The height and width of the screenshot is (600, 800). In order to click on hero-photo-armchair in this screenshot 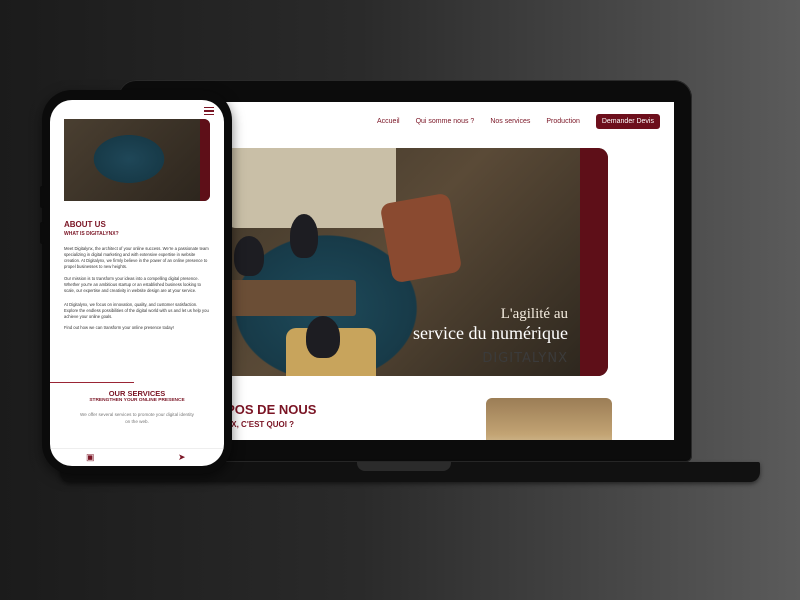, I will do `click(421, 238)`.